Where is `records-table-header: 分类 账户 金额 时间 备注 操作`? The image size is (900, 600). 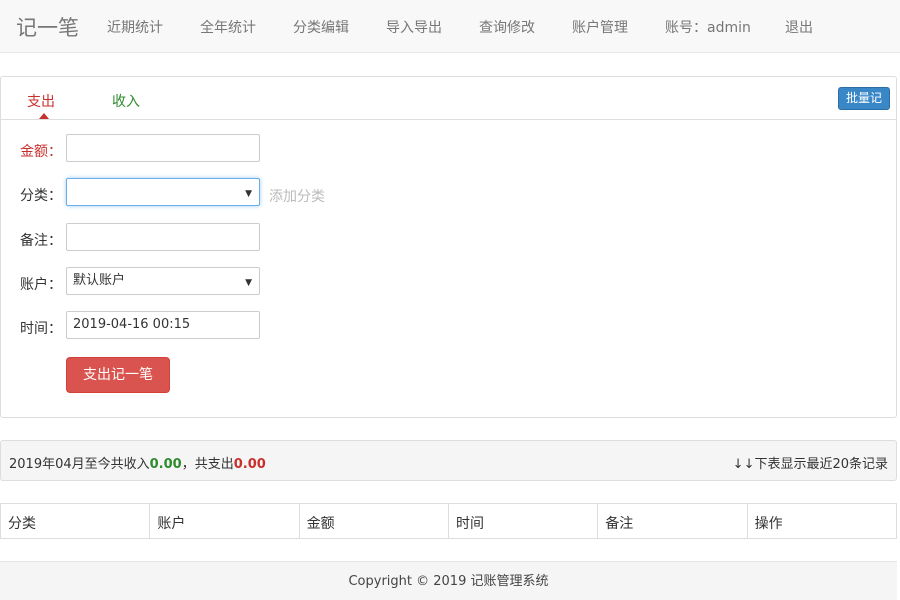 records-table-header: 分类 账户 金额 时间 备注 操作 is located at coordinates (448, 521).